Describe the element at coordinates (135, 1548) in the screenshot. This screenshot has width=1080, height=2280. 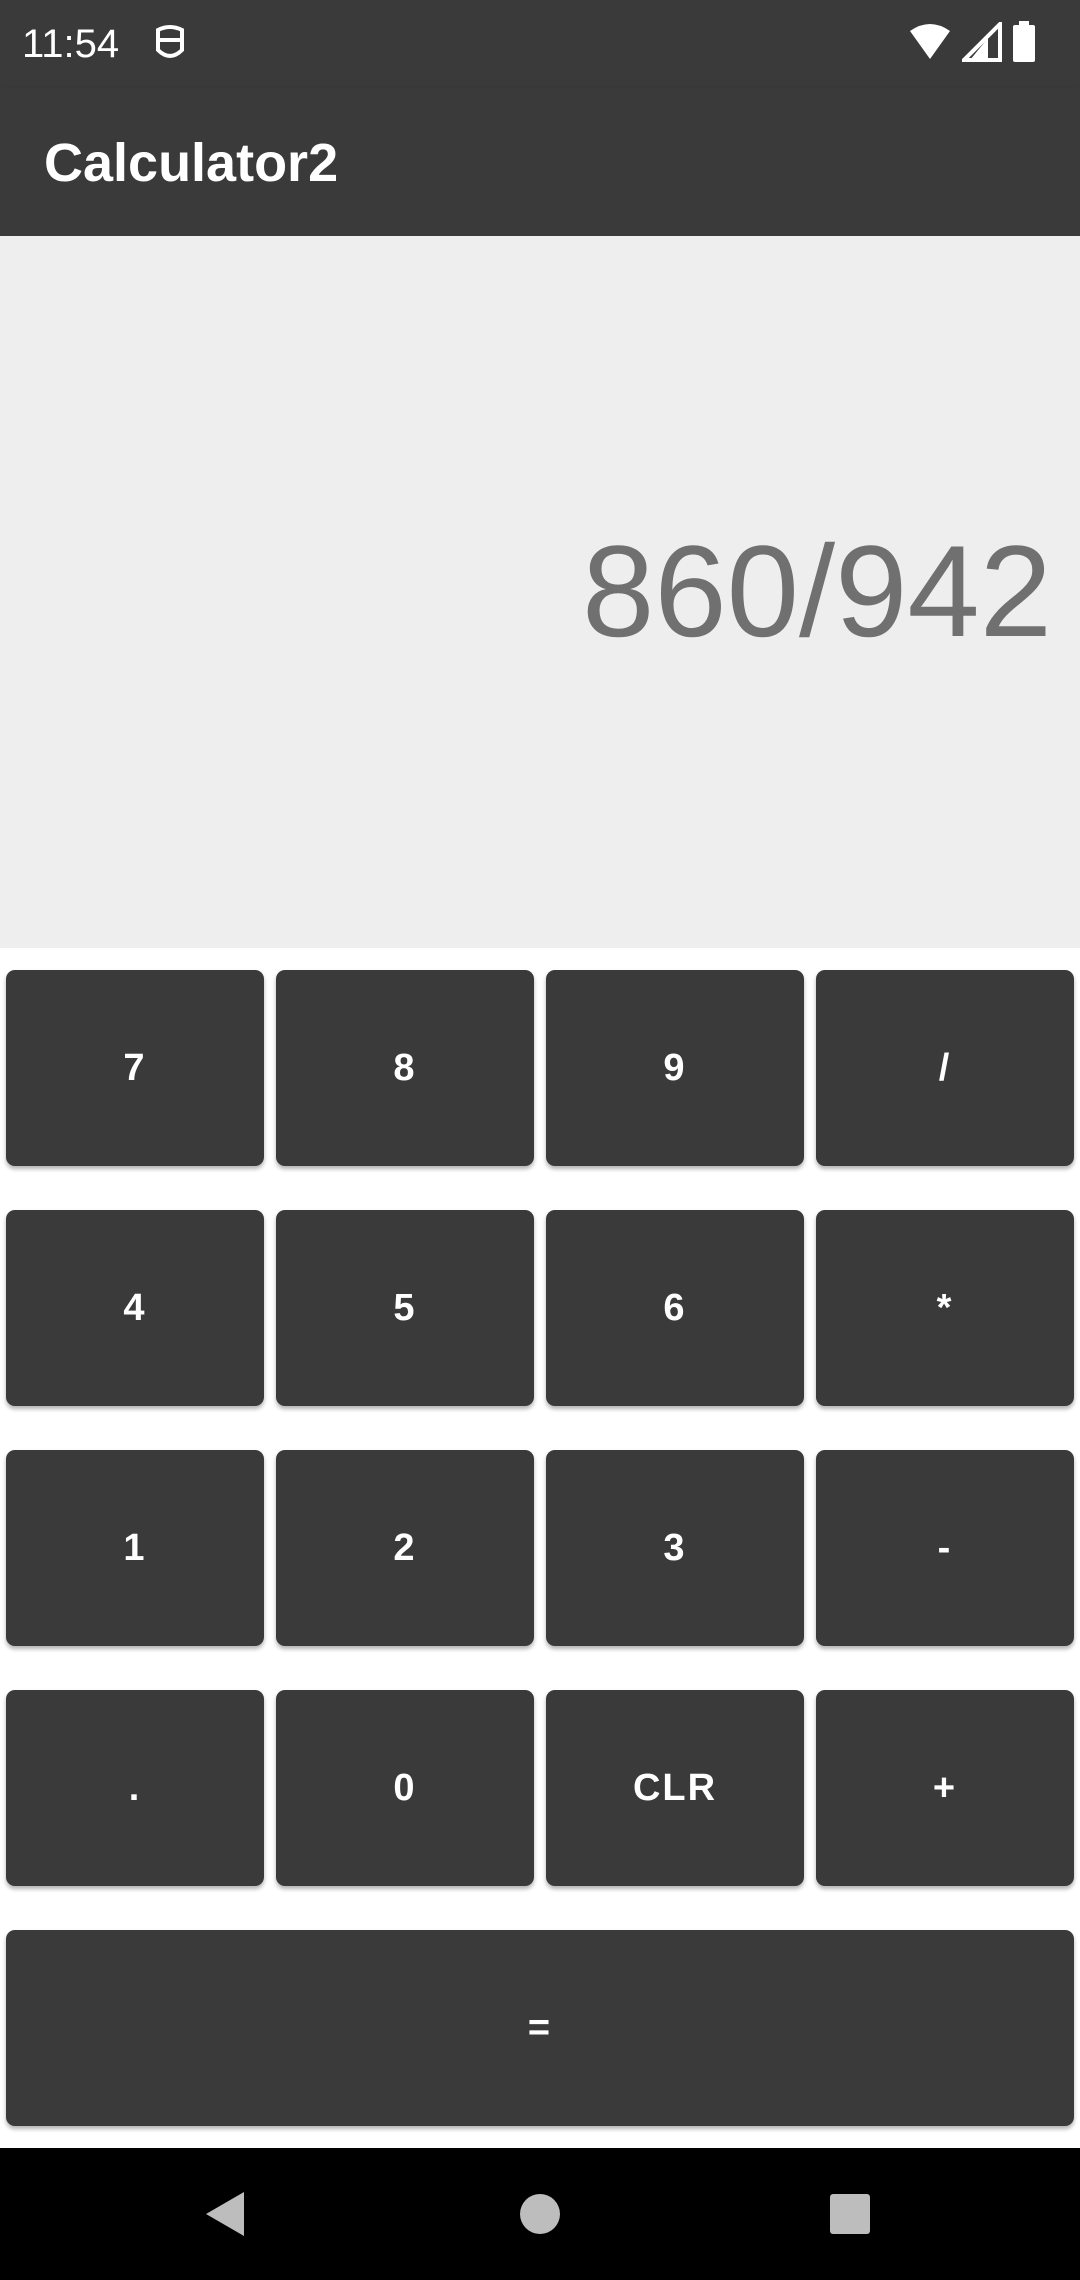
I see `key-1: 1` at that location.